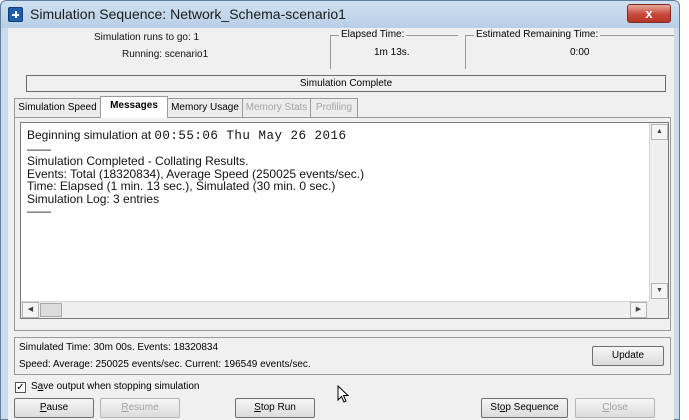 This screenshot has height=420, width=689. Describe the element at coordinates (250, 136) in the screenshot. I see `log-begin-time: 00:55:06 Thu May 26 2016` at that location.